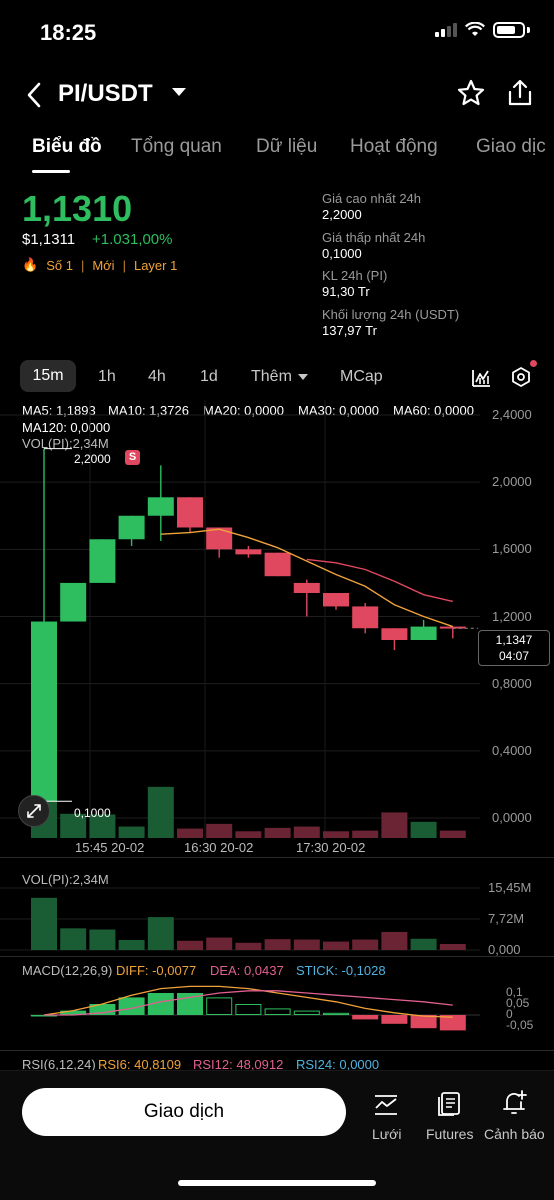  What do you see at coordinates (481, 377) in the screenshot?
I see `indicator-icon` at bounding box center [481, 377].